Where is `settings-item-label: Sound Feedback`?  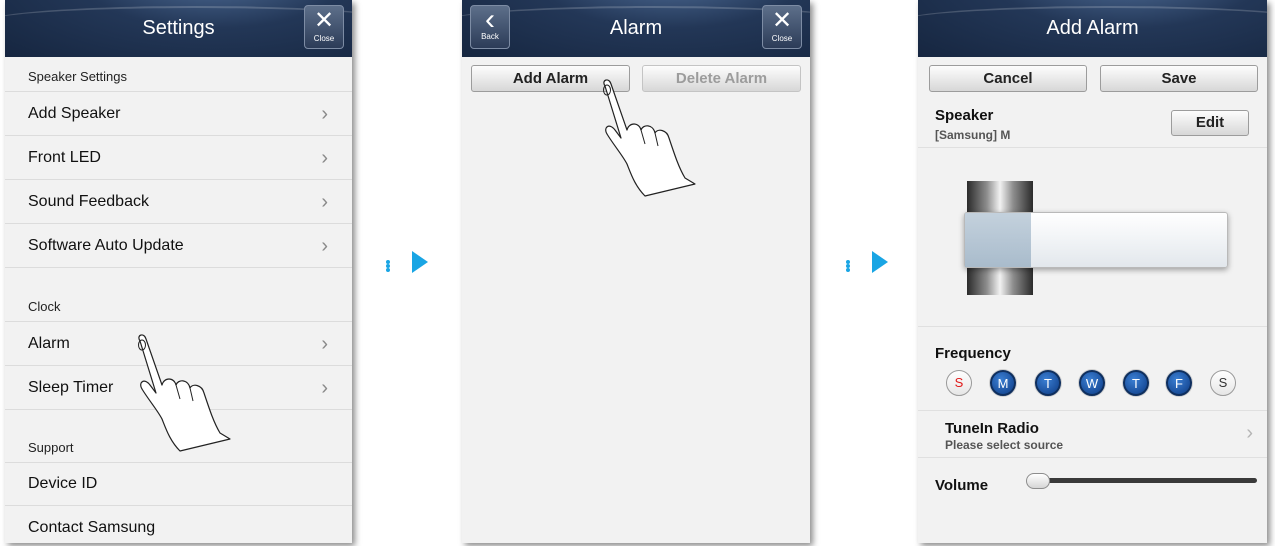
settings-item-label: Sound Feedback is located at coordinates (88, 201).